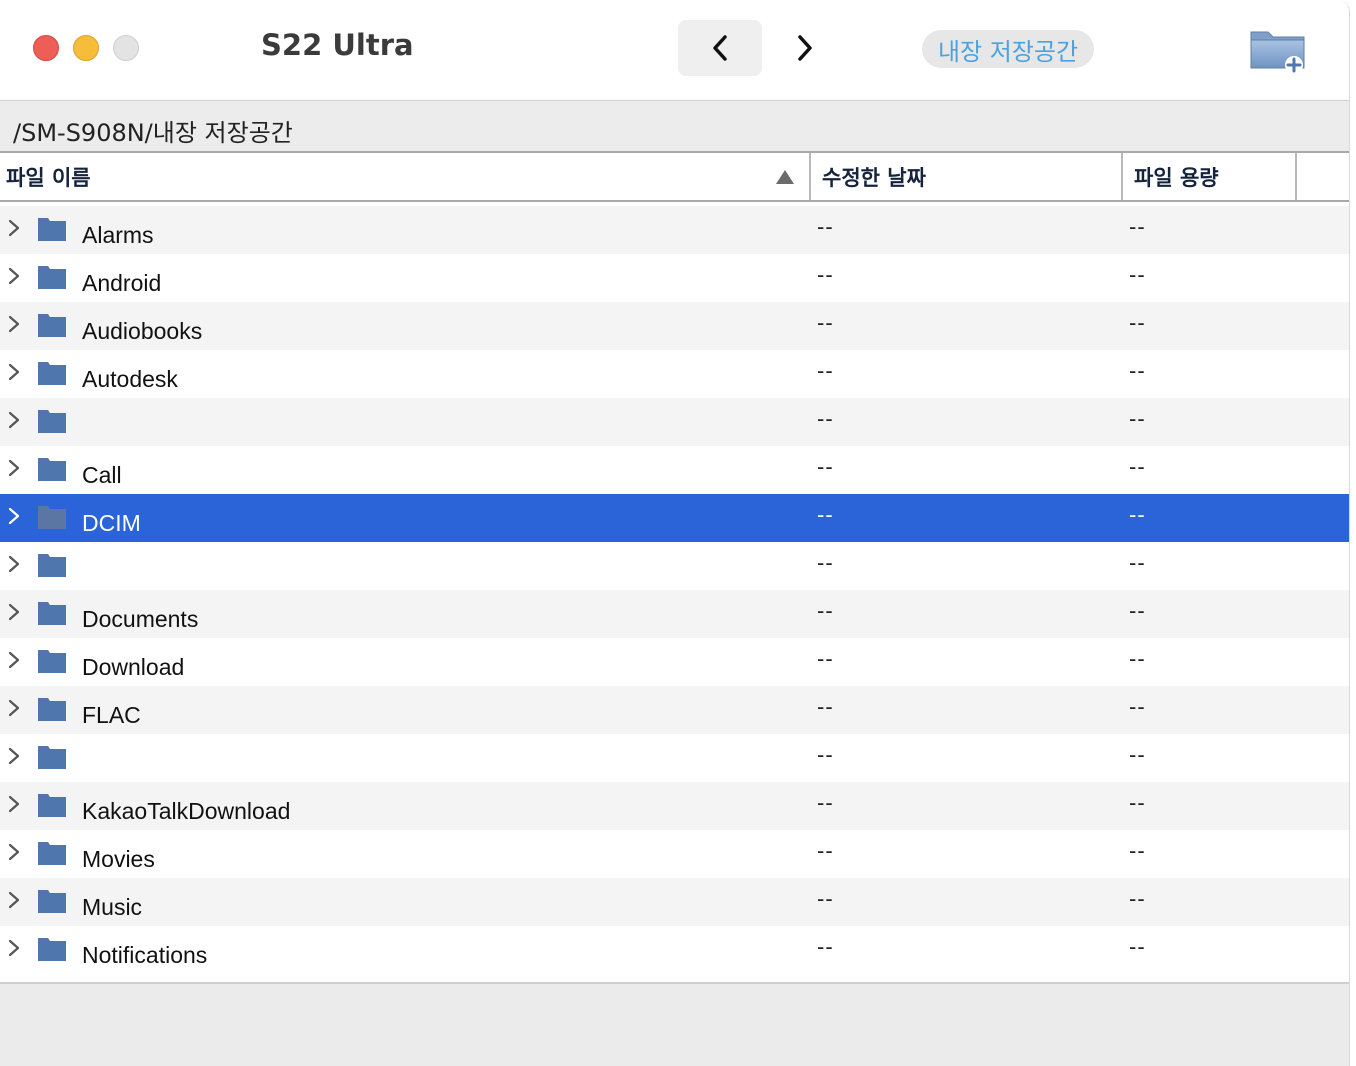  I want to click on file-row: Audiobooks -- --, so click(674, 326).